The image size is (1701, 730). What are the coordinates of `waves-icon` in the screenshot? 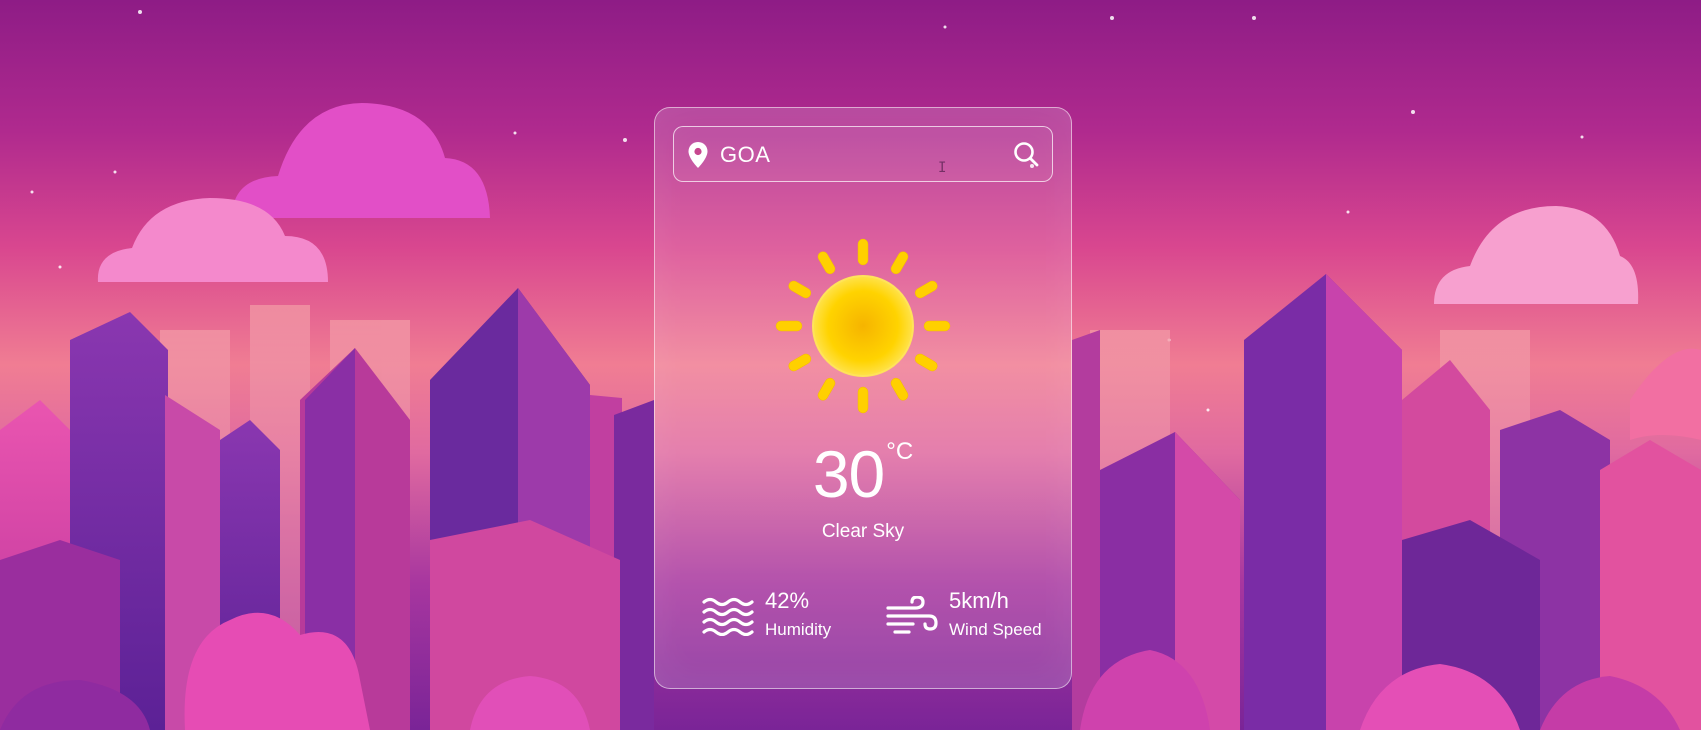 It's located at (728, 616).